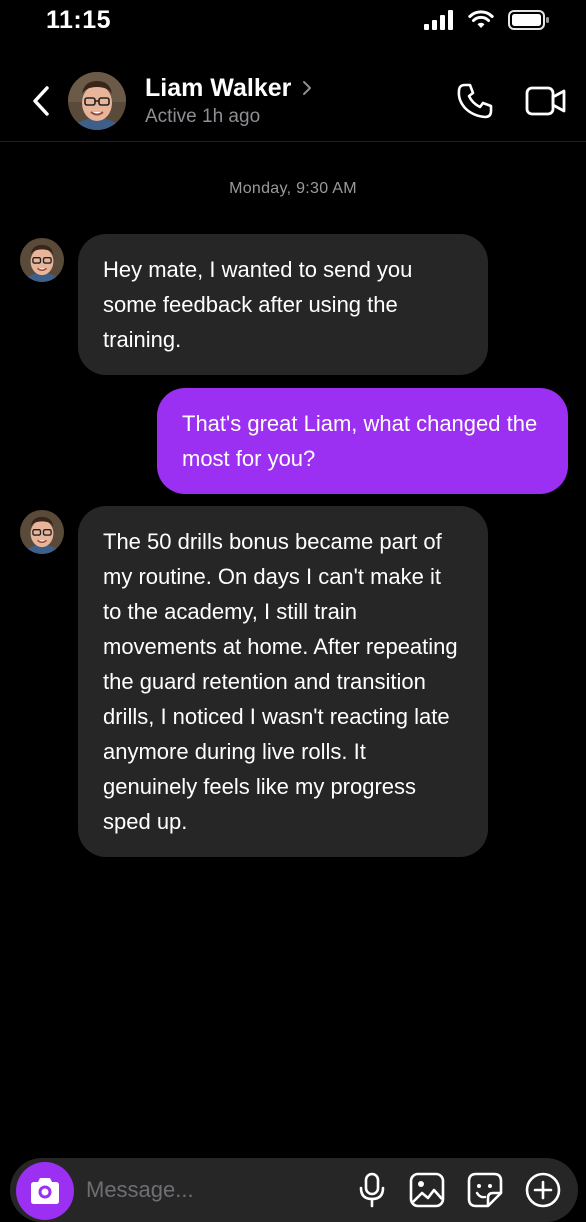 The height and width of the screenshot is (1222, 586). I want to click on voice-message-button, so click(372, 1190).